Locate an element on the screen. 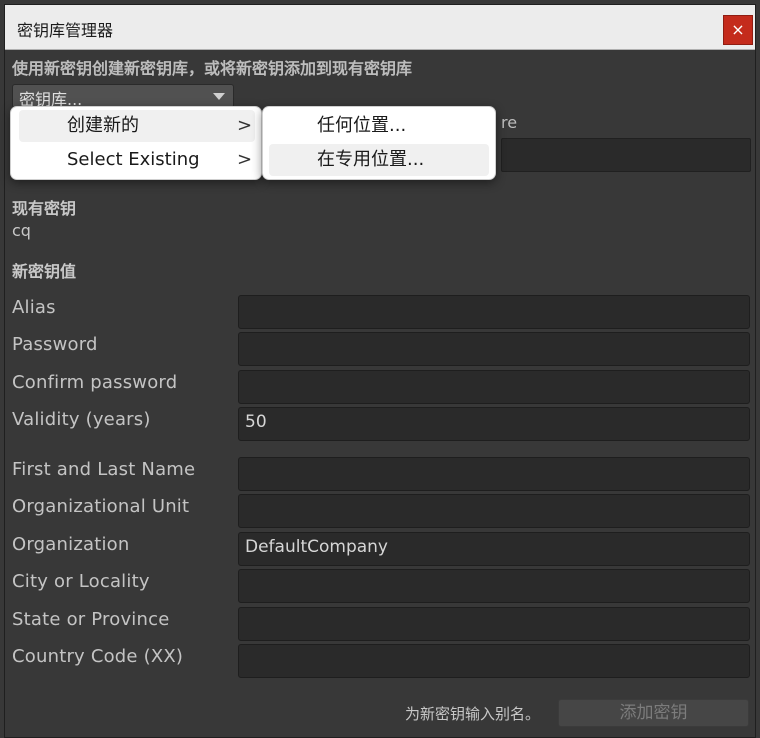 The width and height of the screenshot is (760, 738). validity-field: 50 is located at coordinates (494, 424).